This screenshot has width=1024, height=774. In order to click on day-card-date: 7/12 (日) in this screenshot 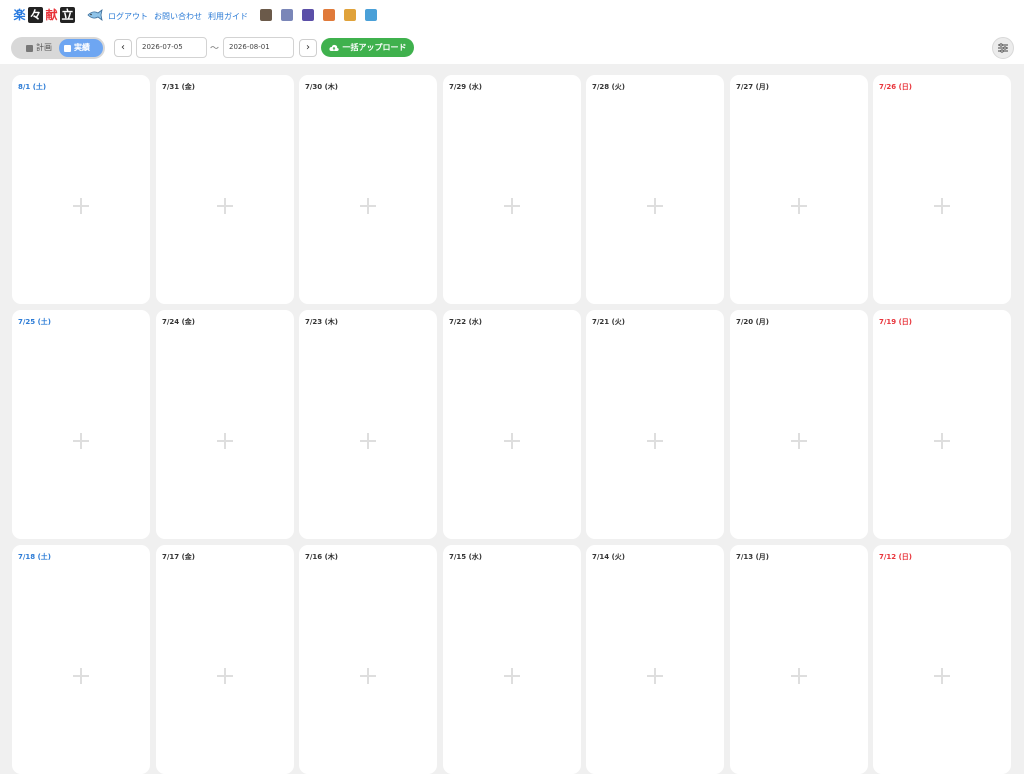, I will do `click(896, 557)`.